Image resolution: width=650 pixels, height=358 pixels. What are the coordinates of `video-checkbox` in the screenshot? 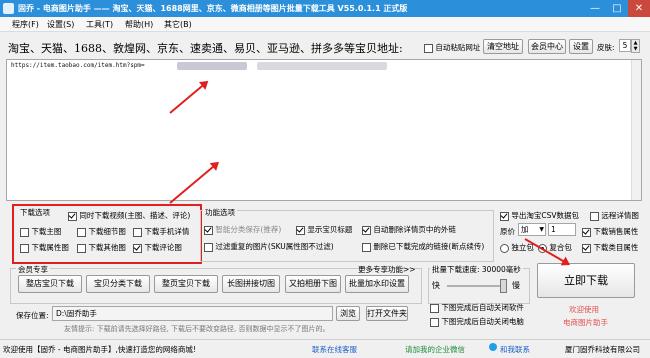 It's located at (72, 216).